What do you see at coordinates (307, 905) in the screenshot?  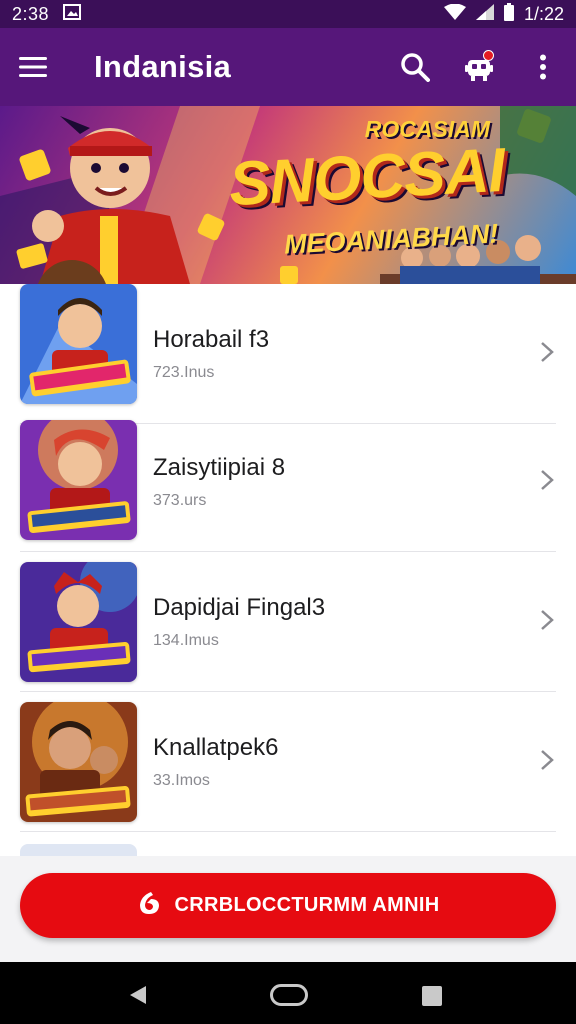 I see `cta-label: CRRBLOCCTURMM AMNIH` at bounding box center [307, 905].